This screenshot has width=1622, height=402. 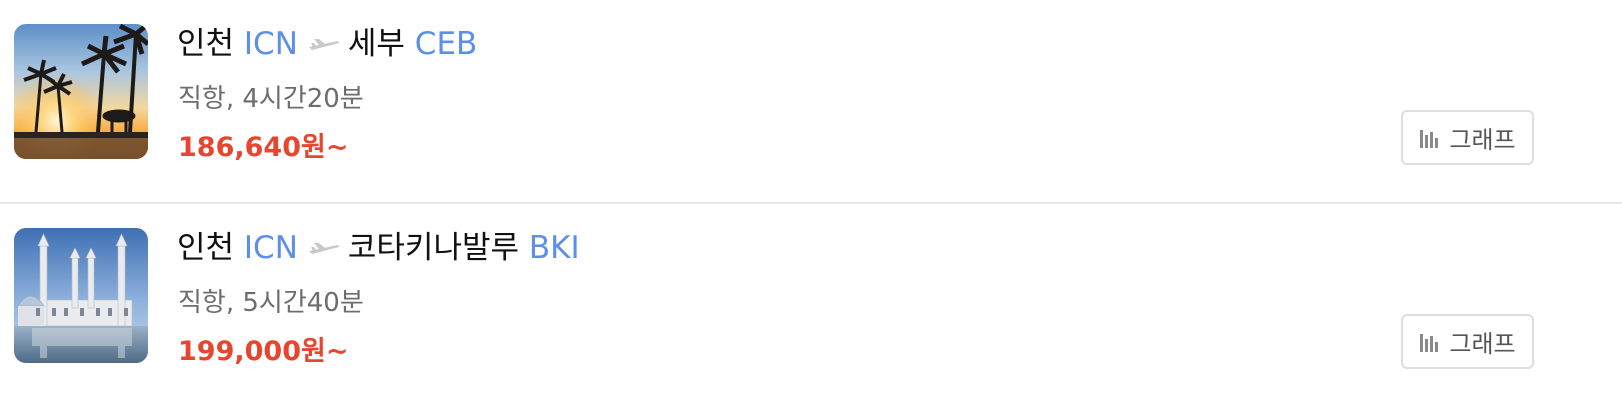 I want to click on price-label: 199,000원~, so click(x=263, y=351).